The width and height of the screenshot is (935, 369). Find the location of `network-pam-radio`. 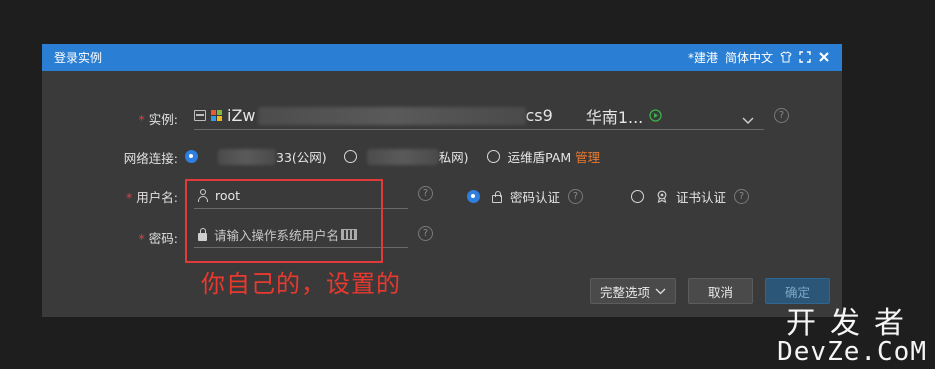

network-pam-radio is located at coordinates (493, 156).